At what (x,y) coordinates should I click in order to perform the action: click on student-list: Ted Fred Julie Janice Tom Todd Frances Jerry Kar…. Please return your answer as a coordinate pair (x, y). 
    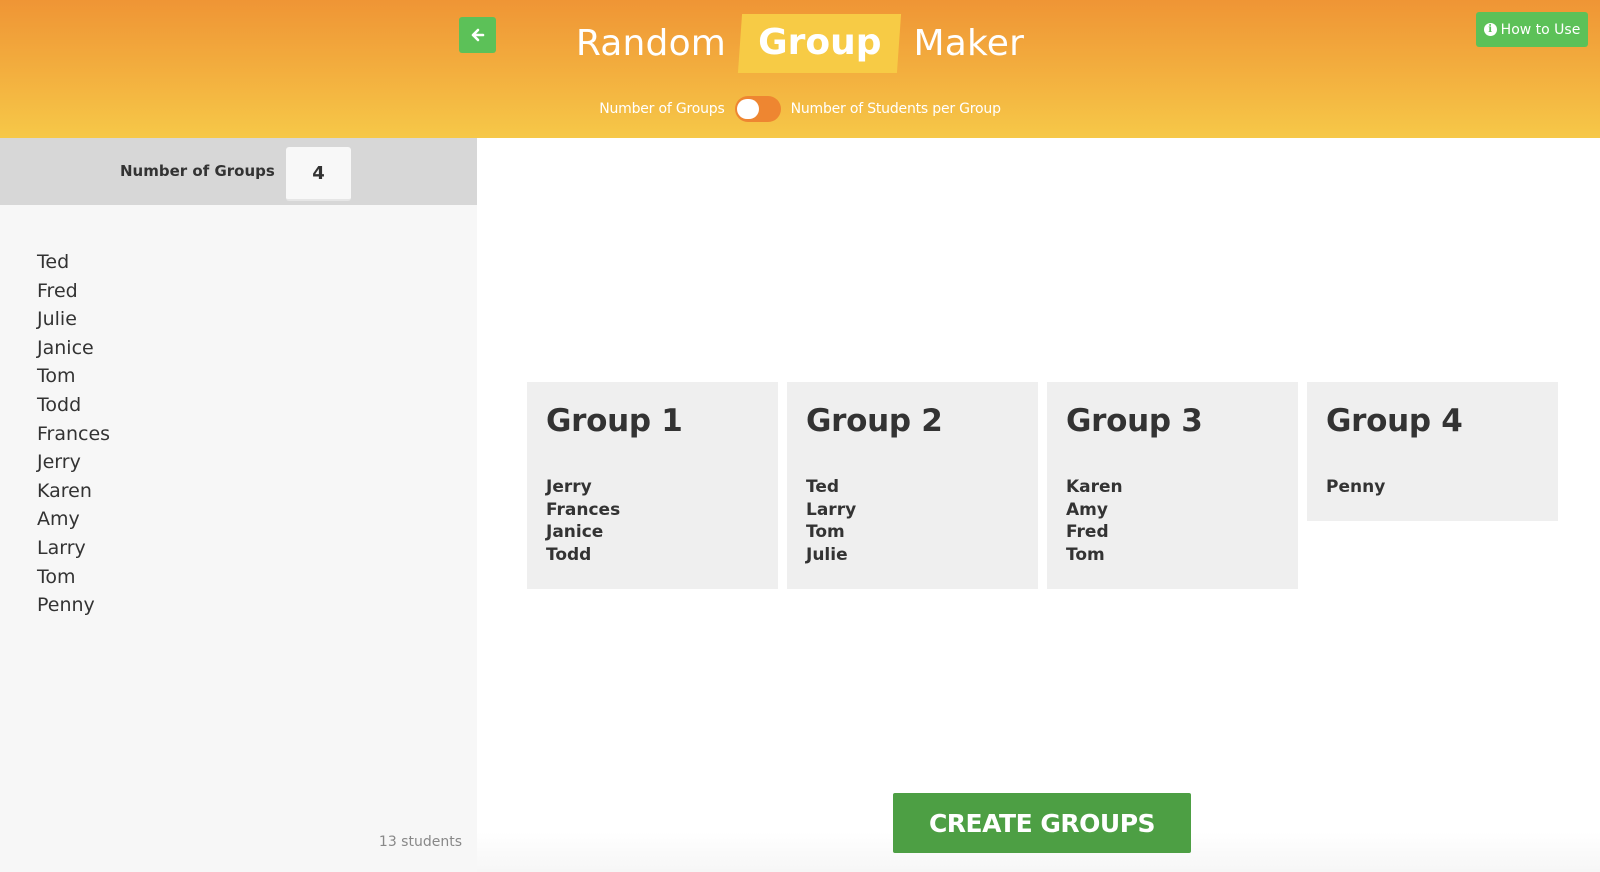
    Looking at the image, I should click on (73, 434).